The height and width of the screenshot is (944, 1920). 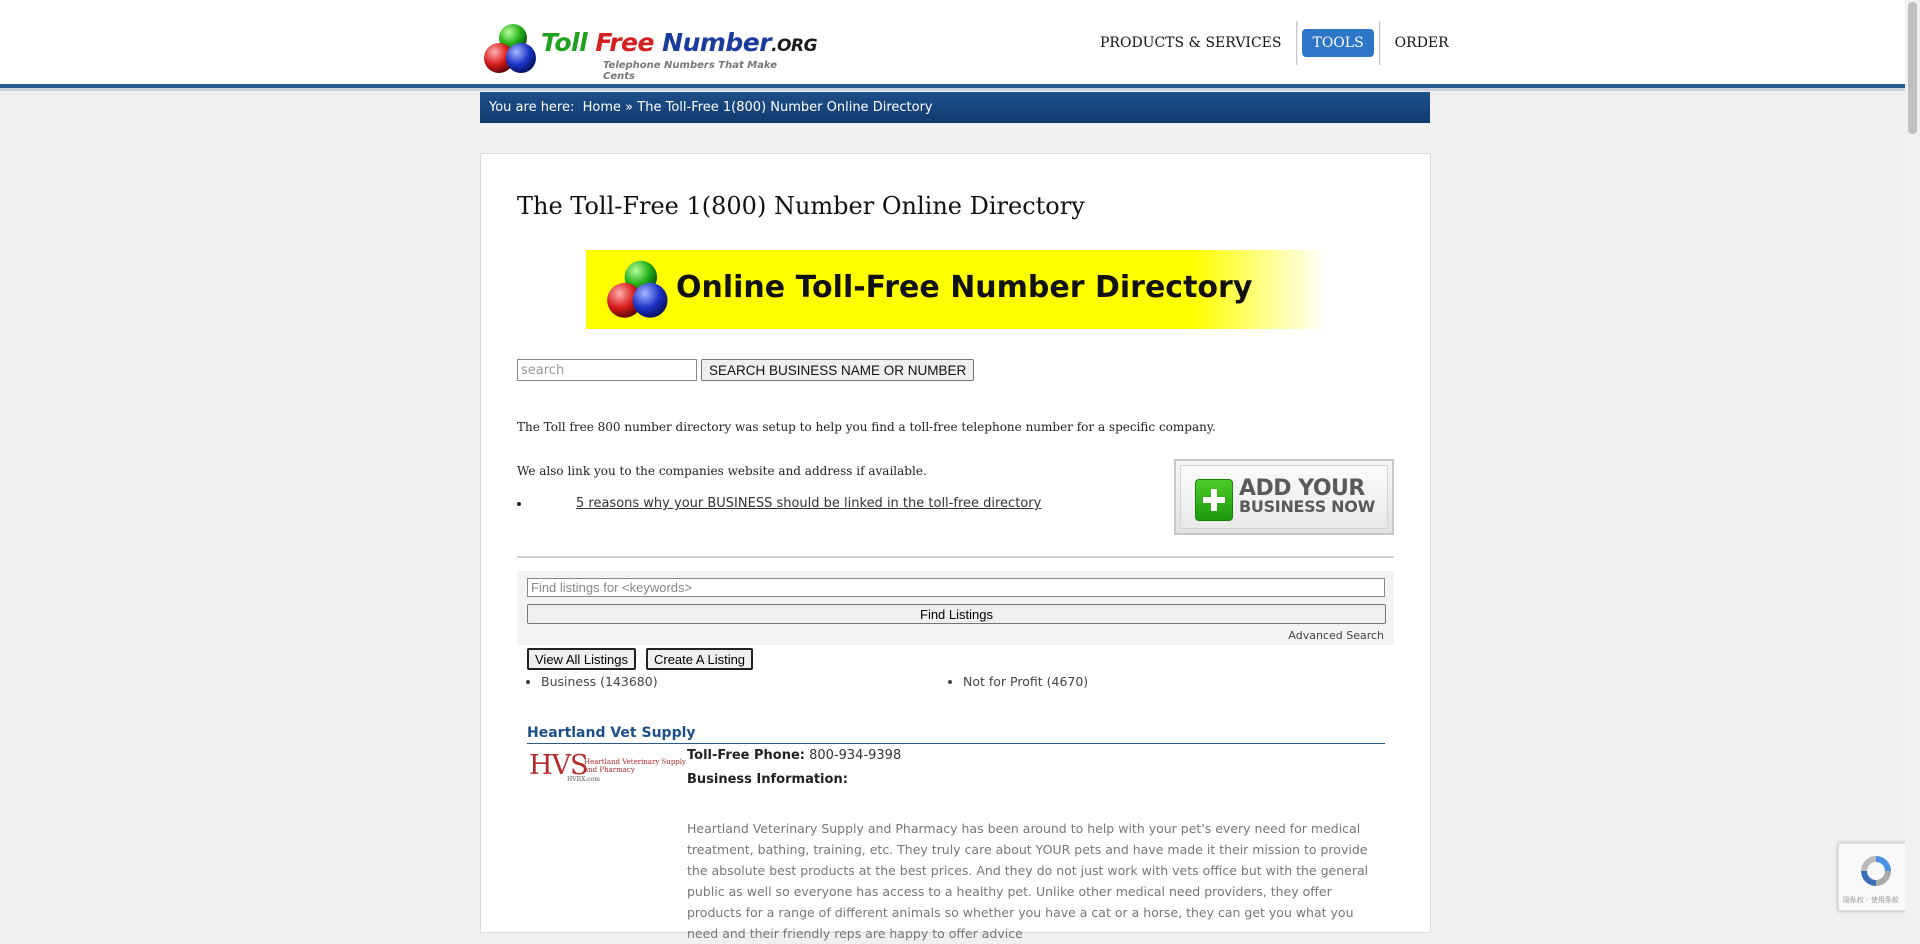 I want to click on add-business-label: ADD YOUR BUSINESS NOW, so click(x=1307, y=496).